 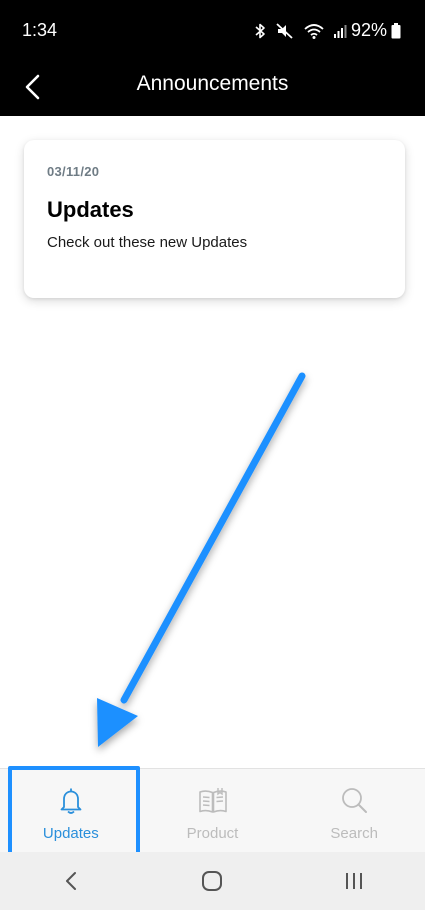 What do you see at coordinates (90, 209) in the screenshot?
I see `announcement-title: Updates` at bounding box center [90, 209].